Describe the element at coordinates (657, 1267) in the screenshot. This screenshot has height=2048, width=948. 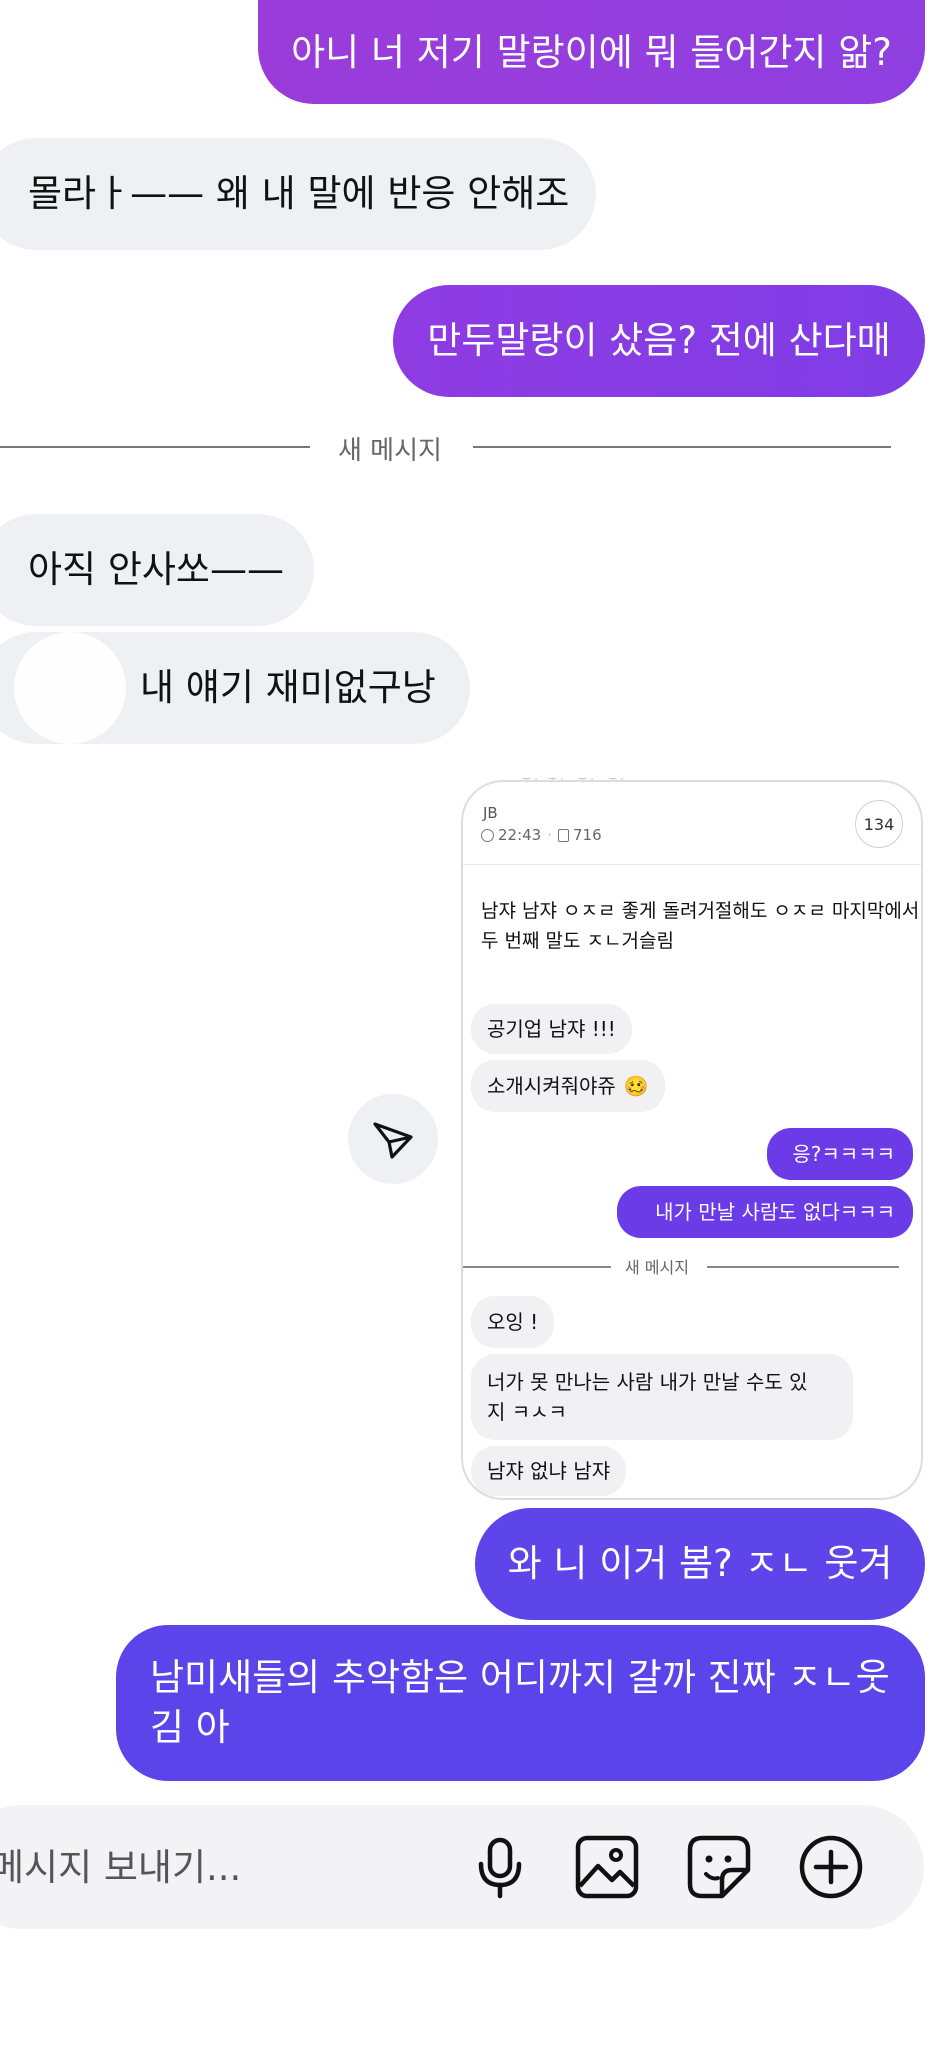
I see `card-new-message-divider: 새 메시지` at that location.